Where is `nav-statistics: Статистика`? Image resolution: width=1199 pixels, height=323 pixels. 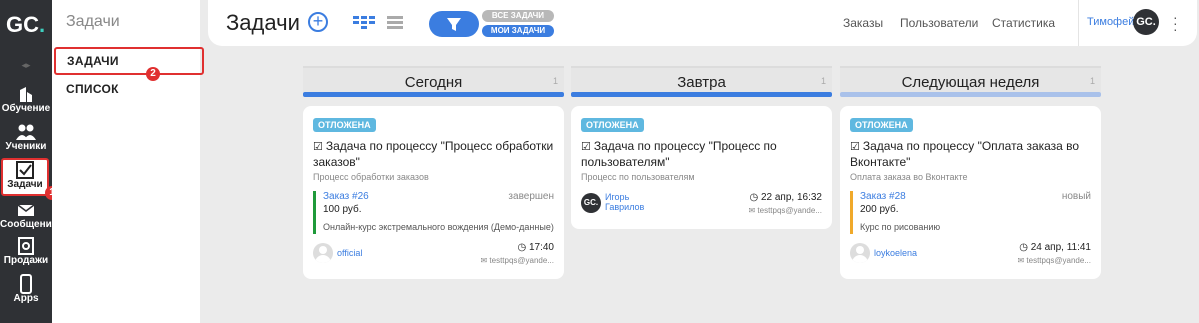
nav-statistics: Статистика is located at coordinates (1023, 23).